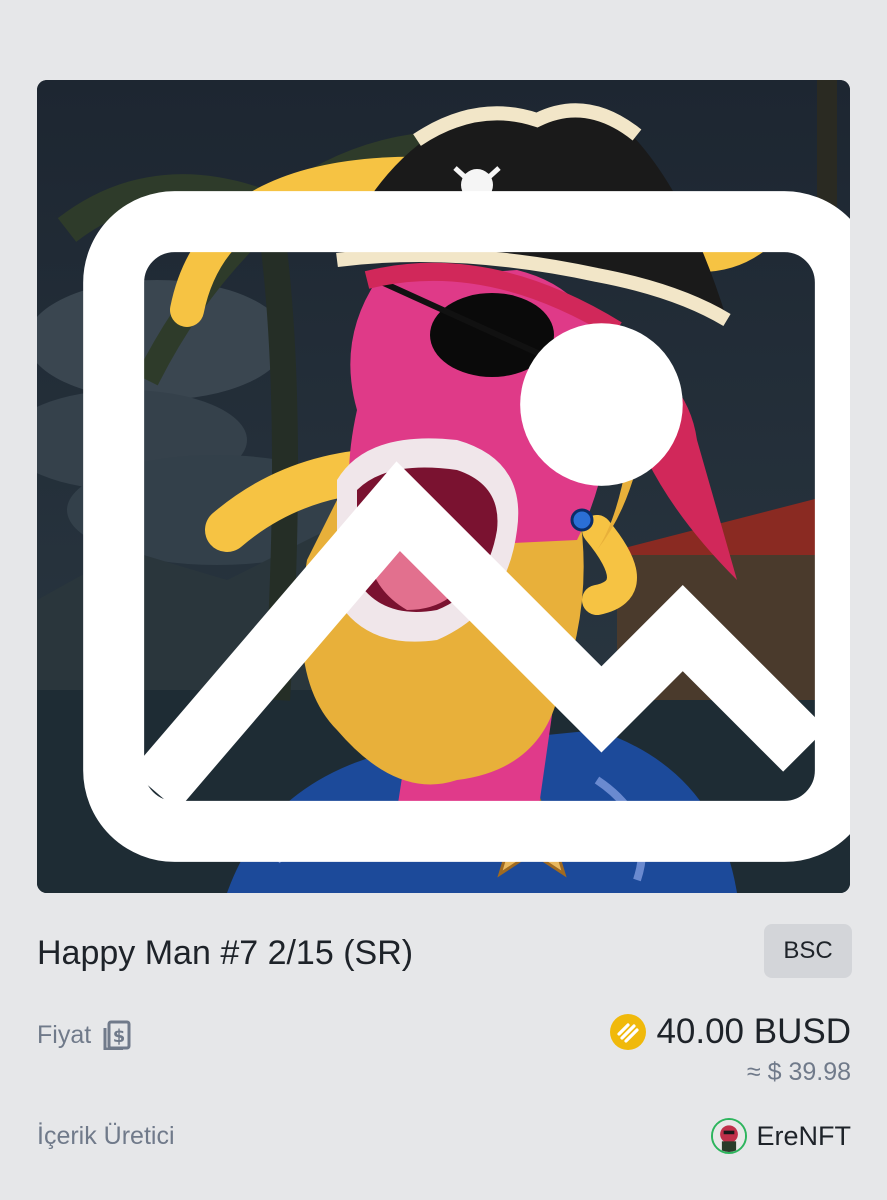 The width and height of the screenshot is (887, 1200). I want to click on creator-label: İçerik Üretici, so click(106, 1136).